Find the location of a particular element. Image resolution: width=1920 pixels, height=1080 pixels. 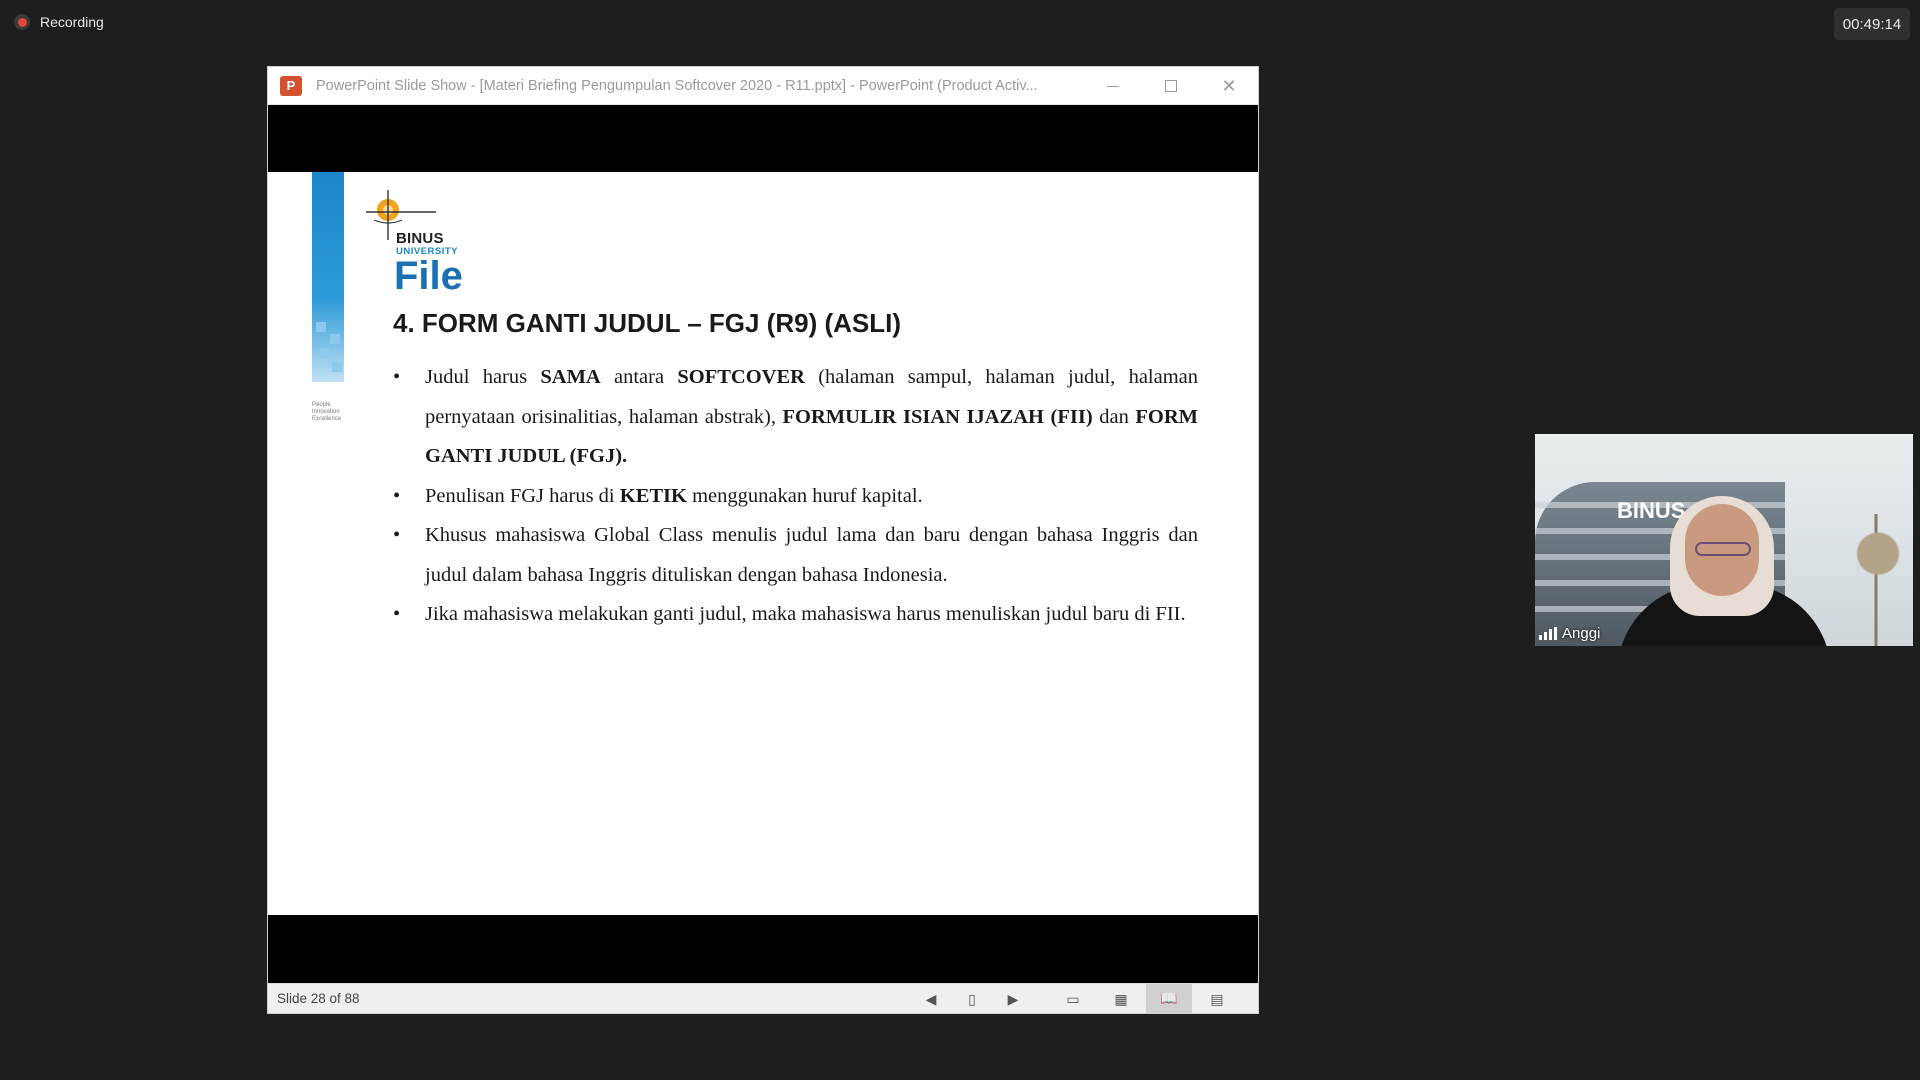

previous-slide-icon: ◀ is located at coordinates (931, 999).